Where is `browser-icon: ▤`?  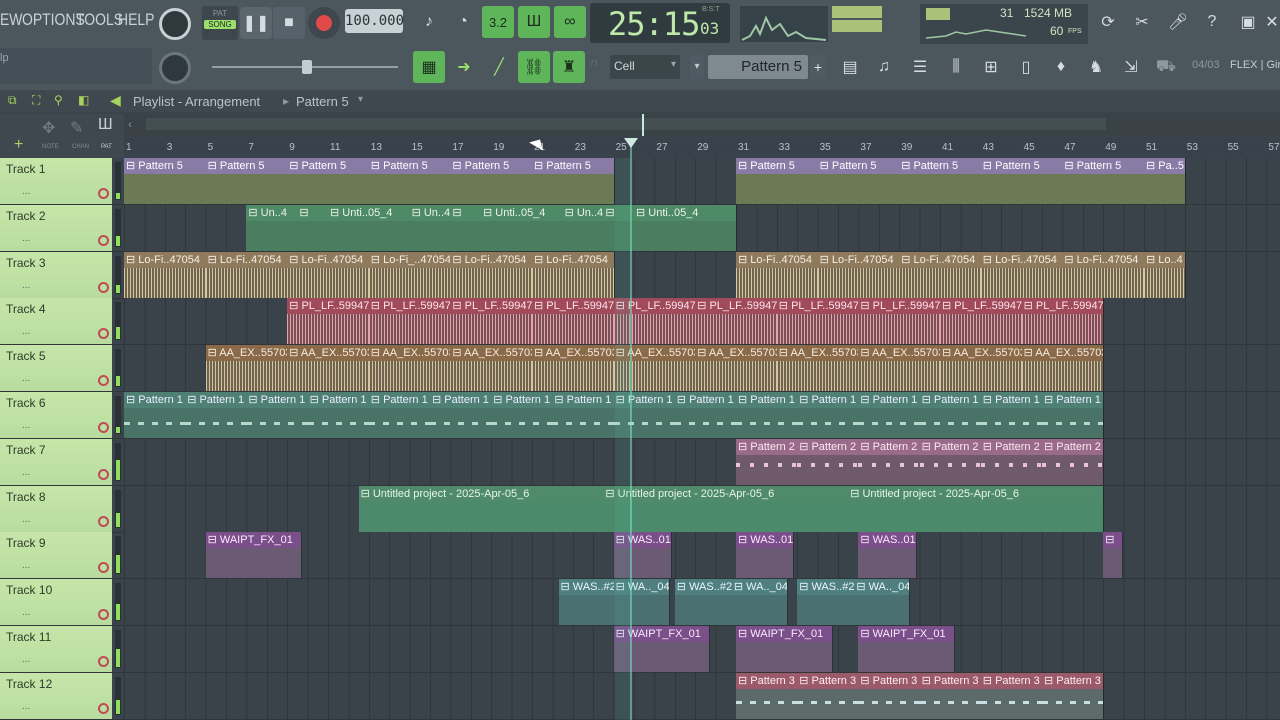 browser-icon: ▤ is located at coordinates (850, 67).